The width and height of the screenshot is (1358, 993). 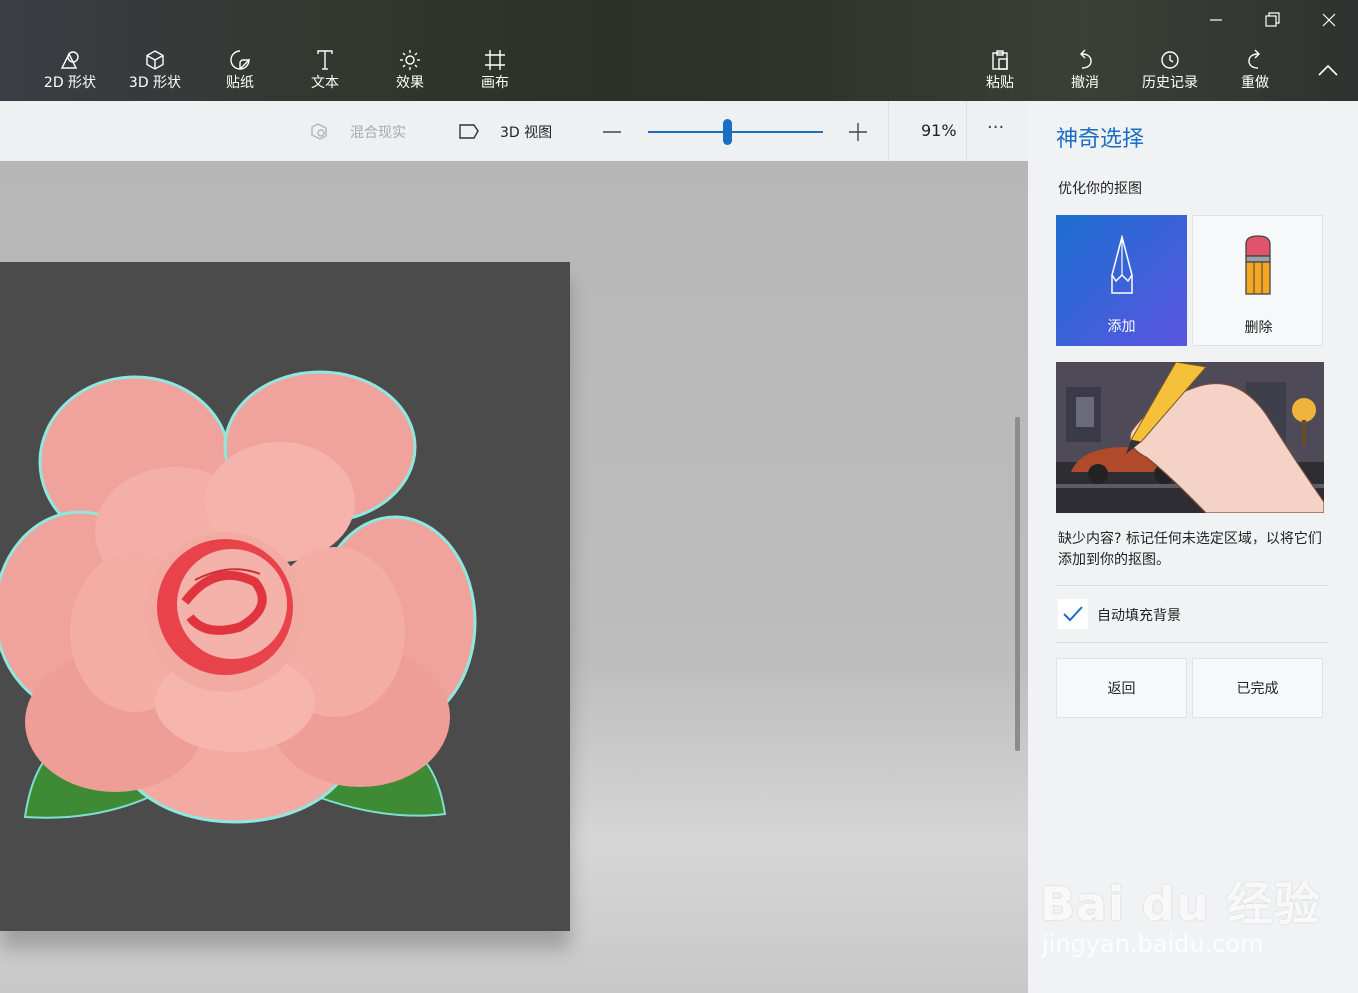 I want to click on tool-label: 画布, so click(x=495, y=83).